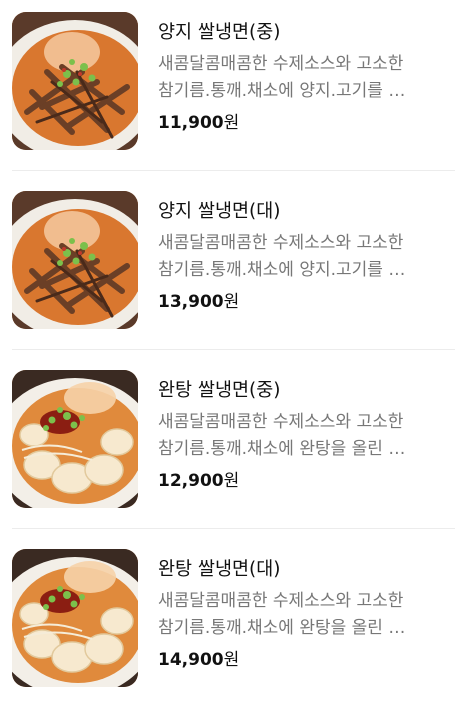 The width and height of the screenshot is (470, 707). Describe the element at coordinates (219, 211) in the screenshot. I see `menu-item-name: 양지 쌀냉면(대)` at that location.